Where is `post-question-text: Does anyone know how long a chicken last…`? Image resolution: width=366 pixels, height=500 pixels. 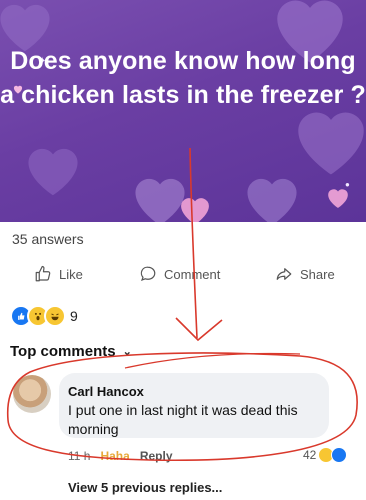 post-question-text: Does anyone know how long a chicken last… is located at coordinates (183, 78).